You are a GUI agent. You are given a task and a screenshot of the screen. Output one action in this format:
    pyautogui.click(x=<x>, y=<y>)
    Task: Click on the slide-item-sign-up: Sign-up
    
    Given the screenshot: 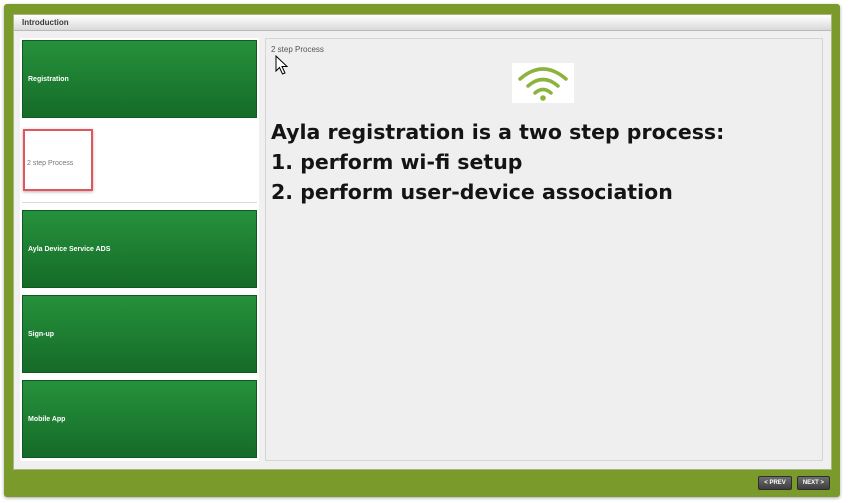 What is the action you would take?
    pyautogui.click(x=139, y=334)
    